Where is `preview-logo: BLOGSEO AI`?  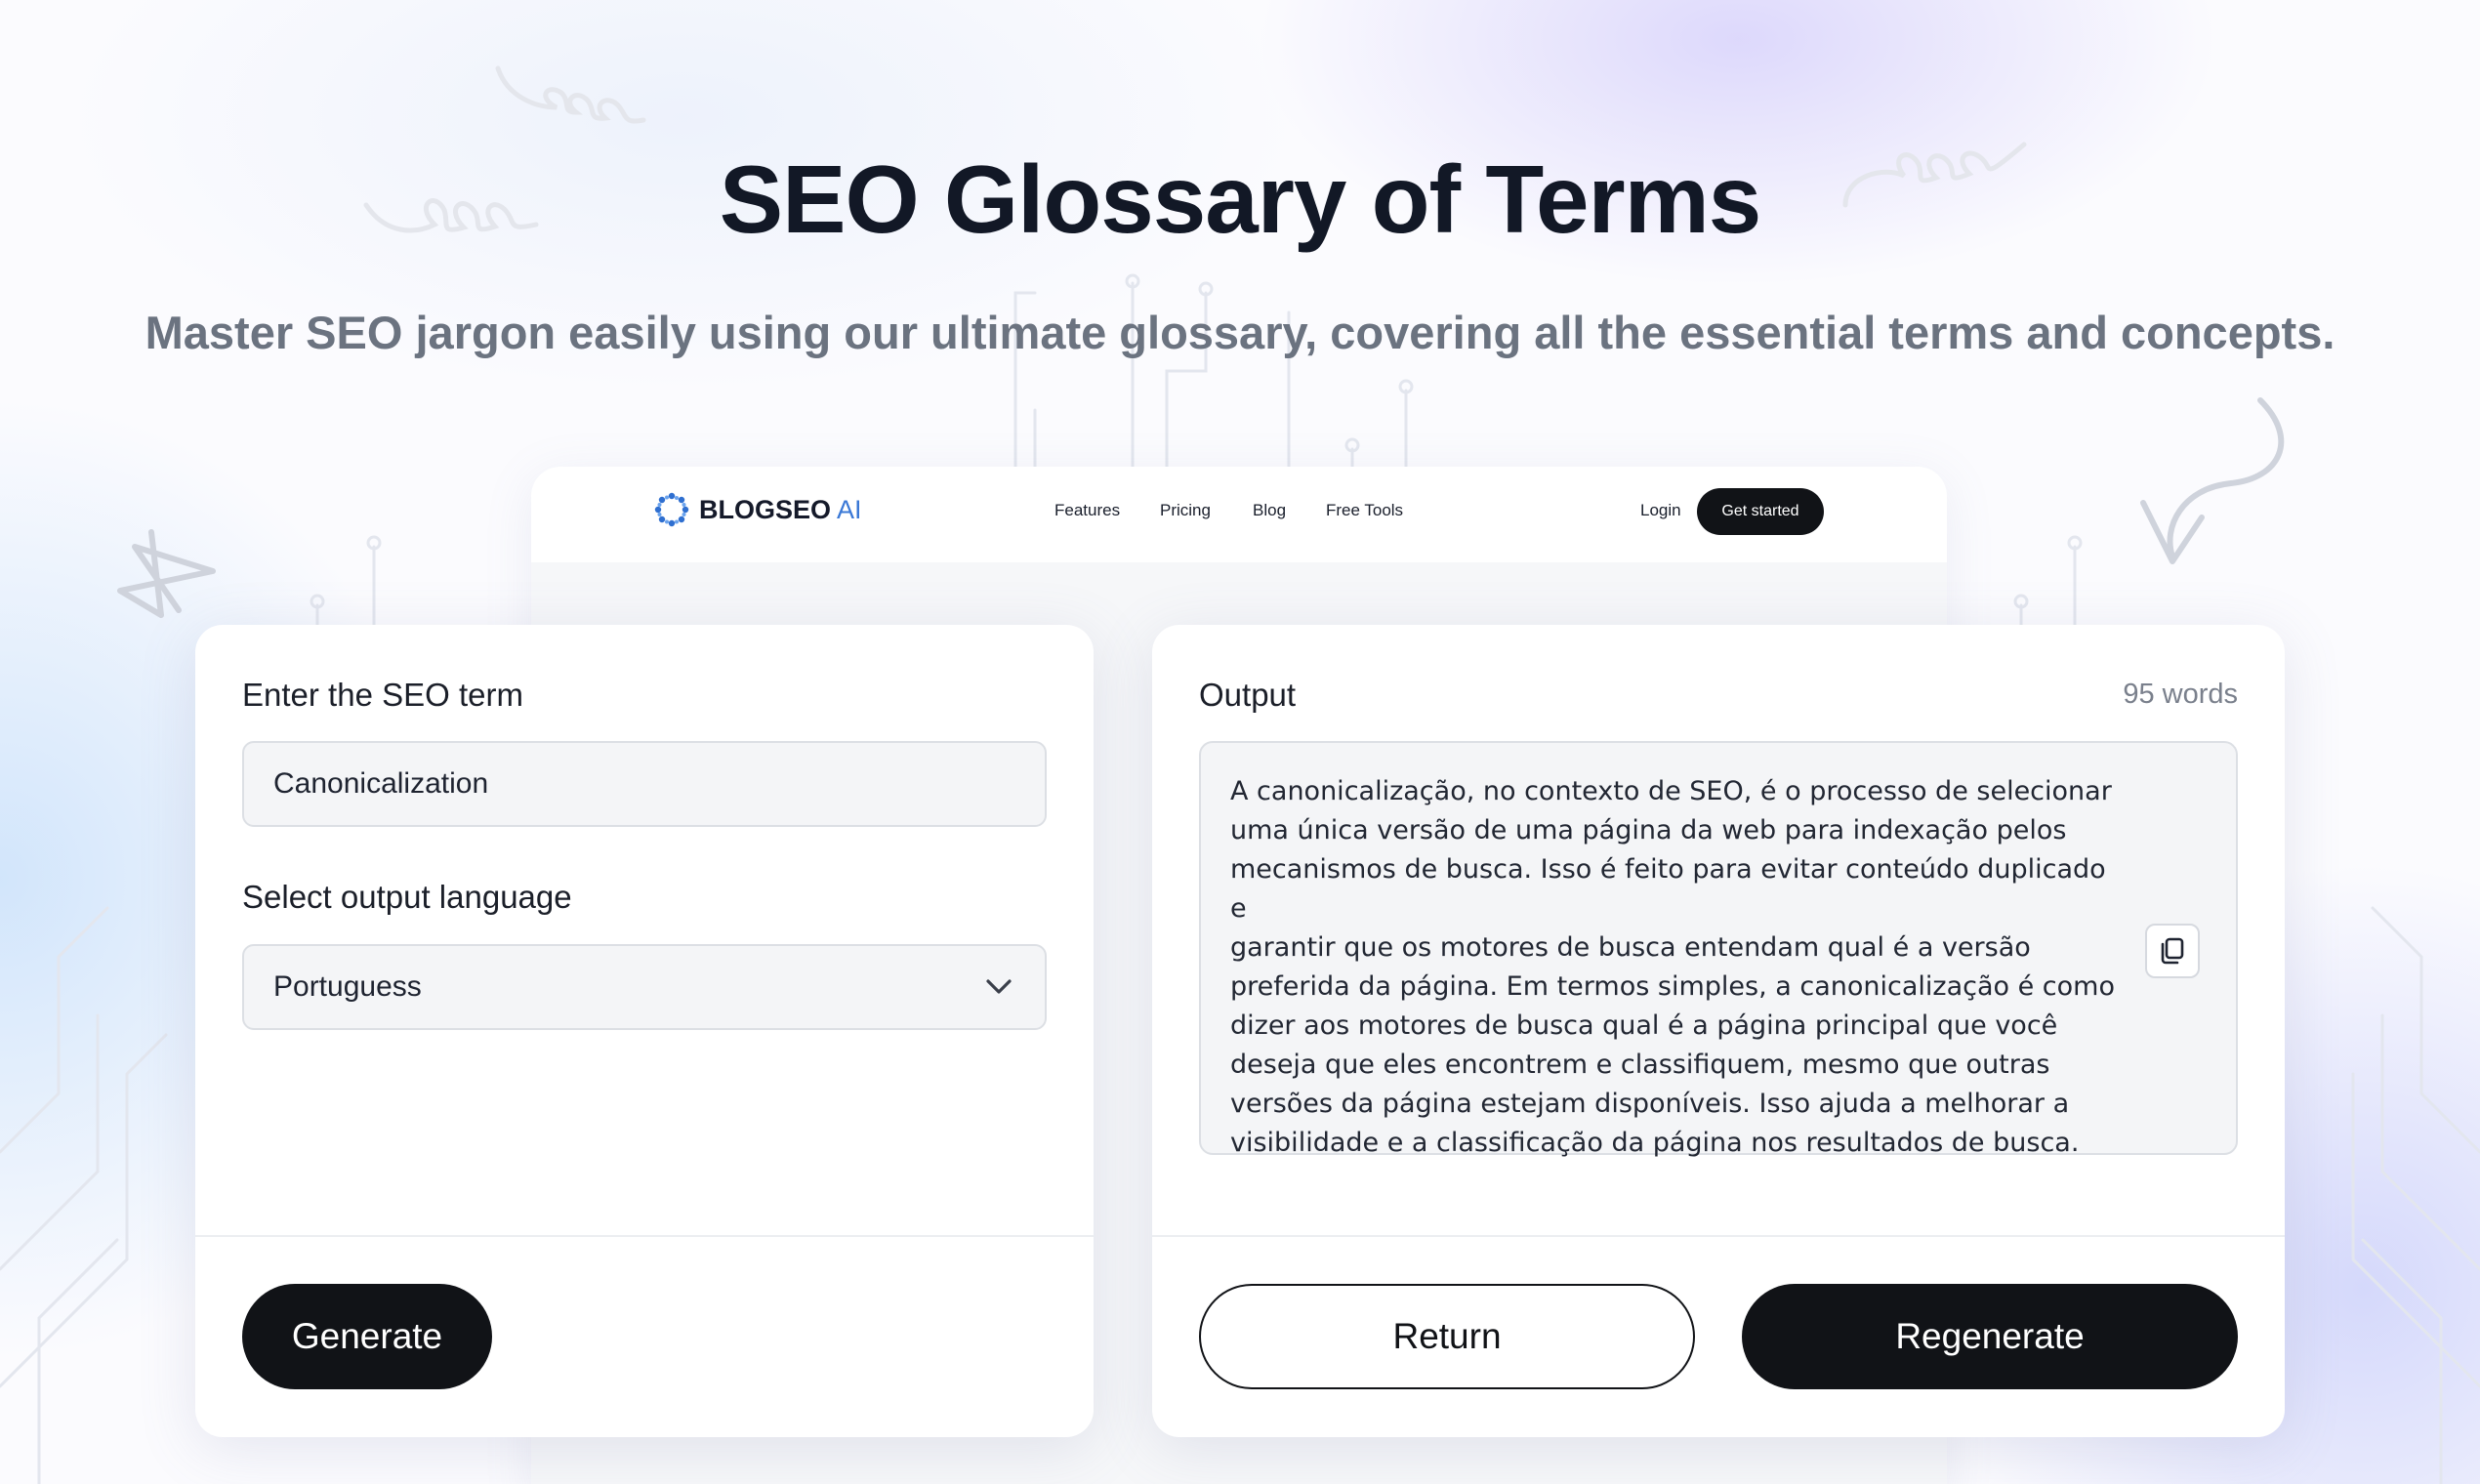 preview-logo: BLOGSEO AI is located at coordinates (758, 510).